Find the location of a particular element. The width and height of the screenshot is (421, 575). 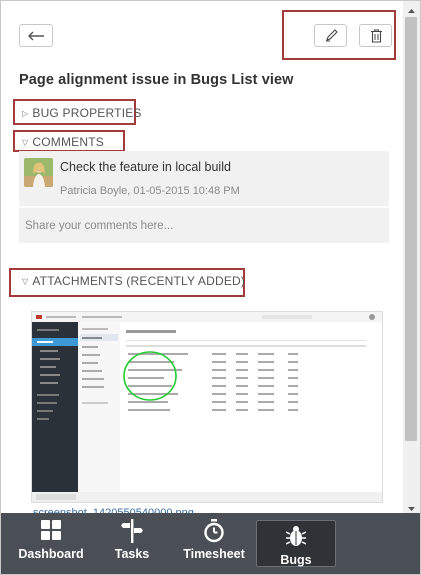

comments-toggle: ▽ COMMENTS is located at coordinates (63, 142).